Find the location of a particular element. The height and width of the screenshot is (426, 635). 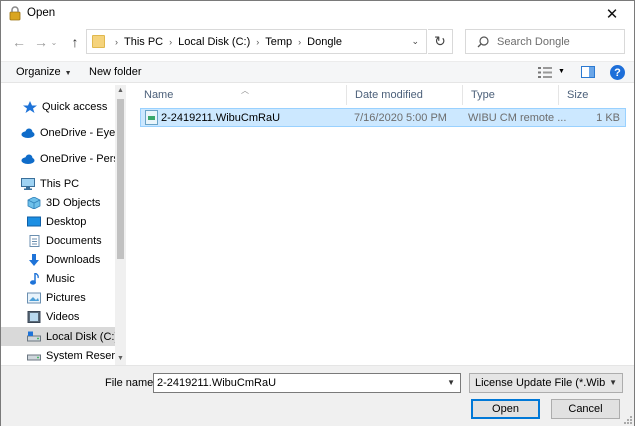

cube-icon is located at coordinates (34, 202).